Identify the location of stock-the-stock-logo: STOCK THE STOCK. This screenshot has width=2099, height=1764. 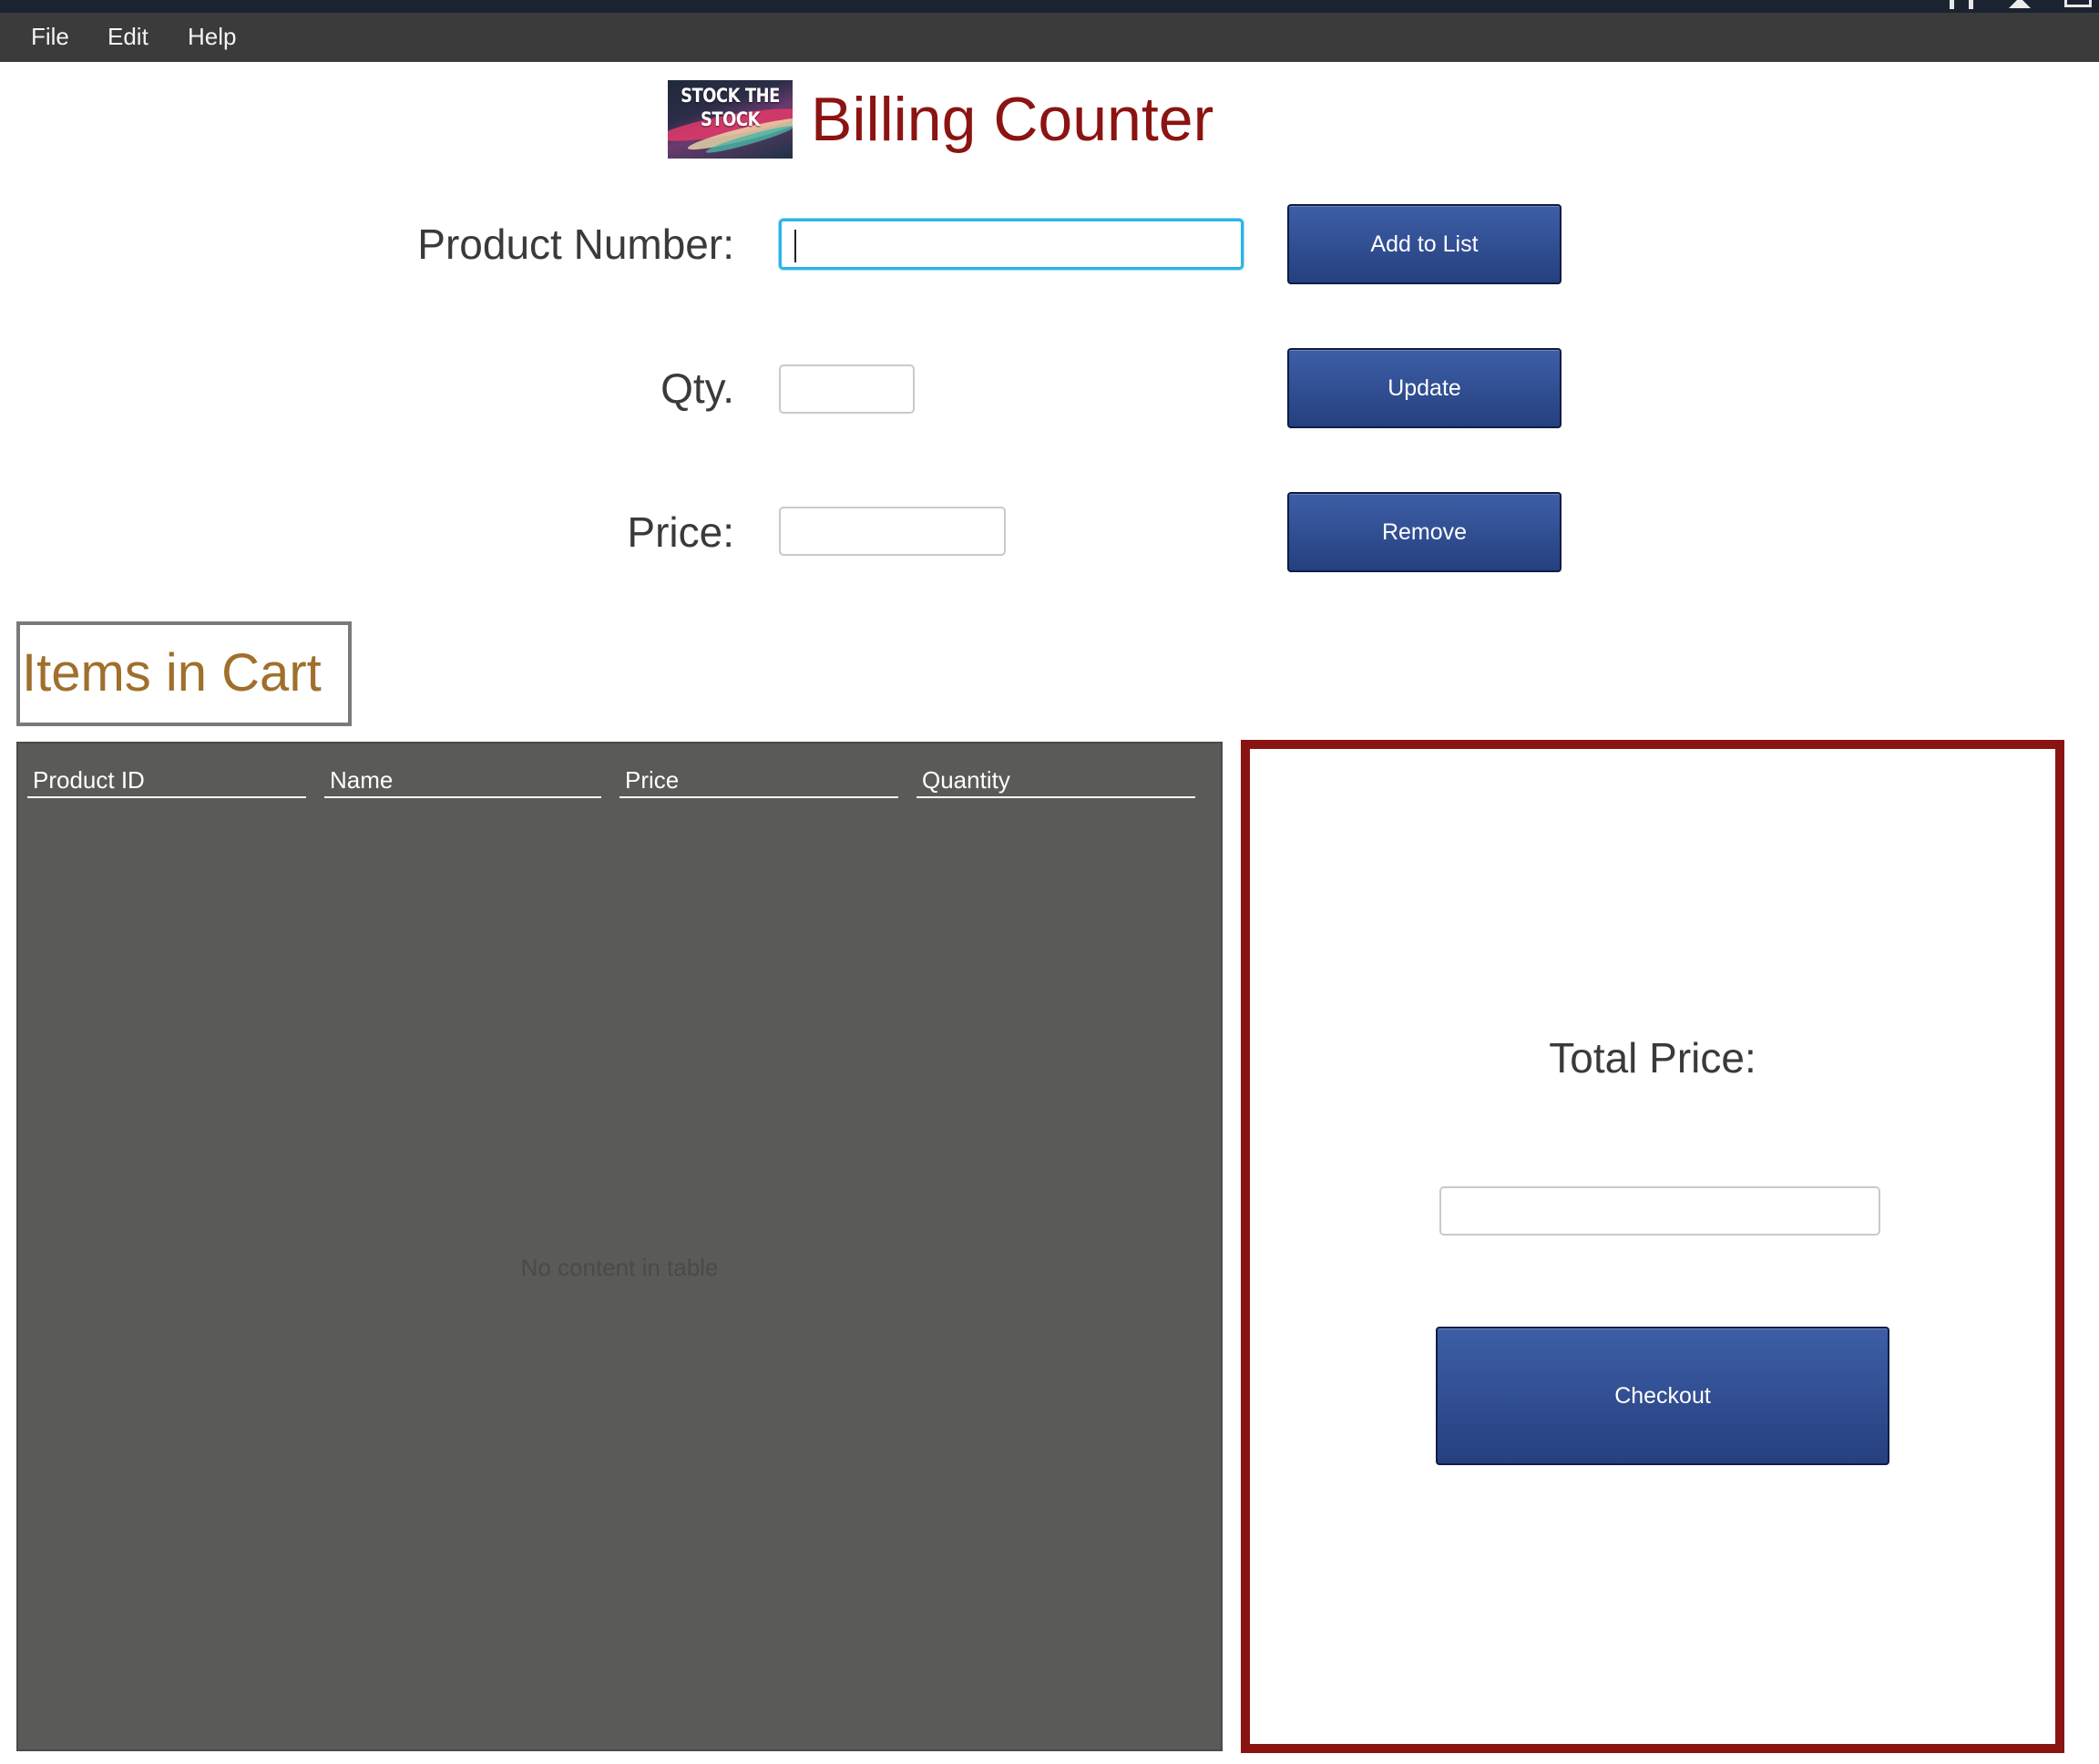
(730, 119).